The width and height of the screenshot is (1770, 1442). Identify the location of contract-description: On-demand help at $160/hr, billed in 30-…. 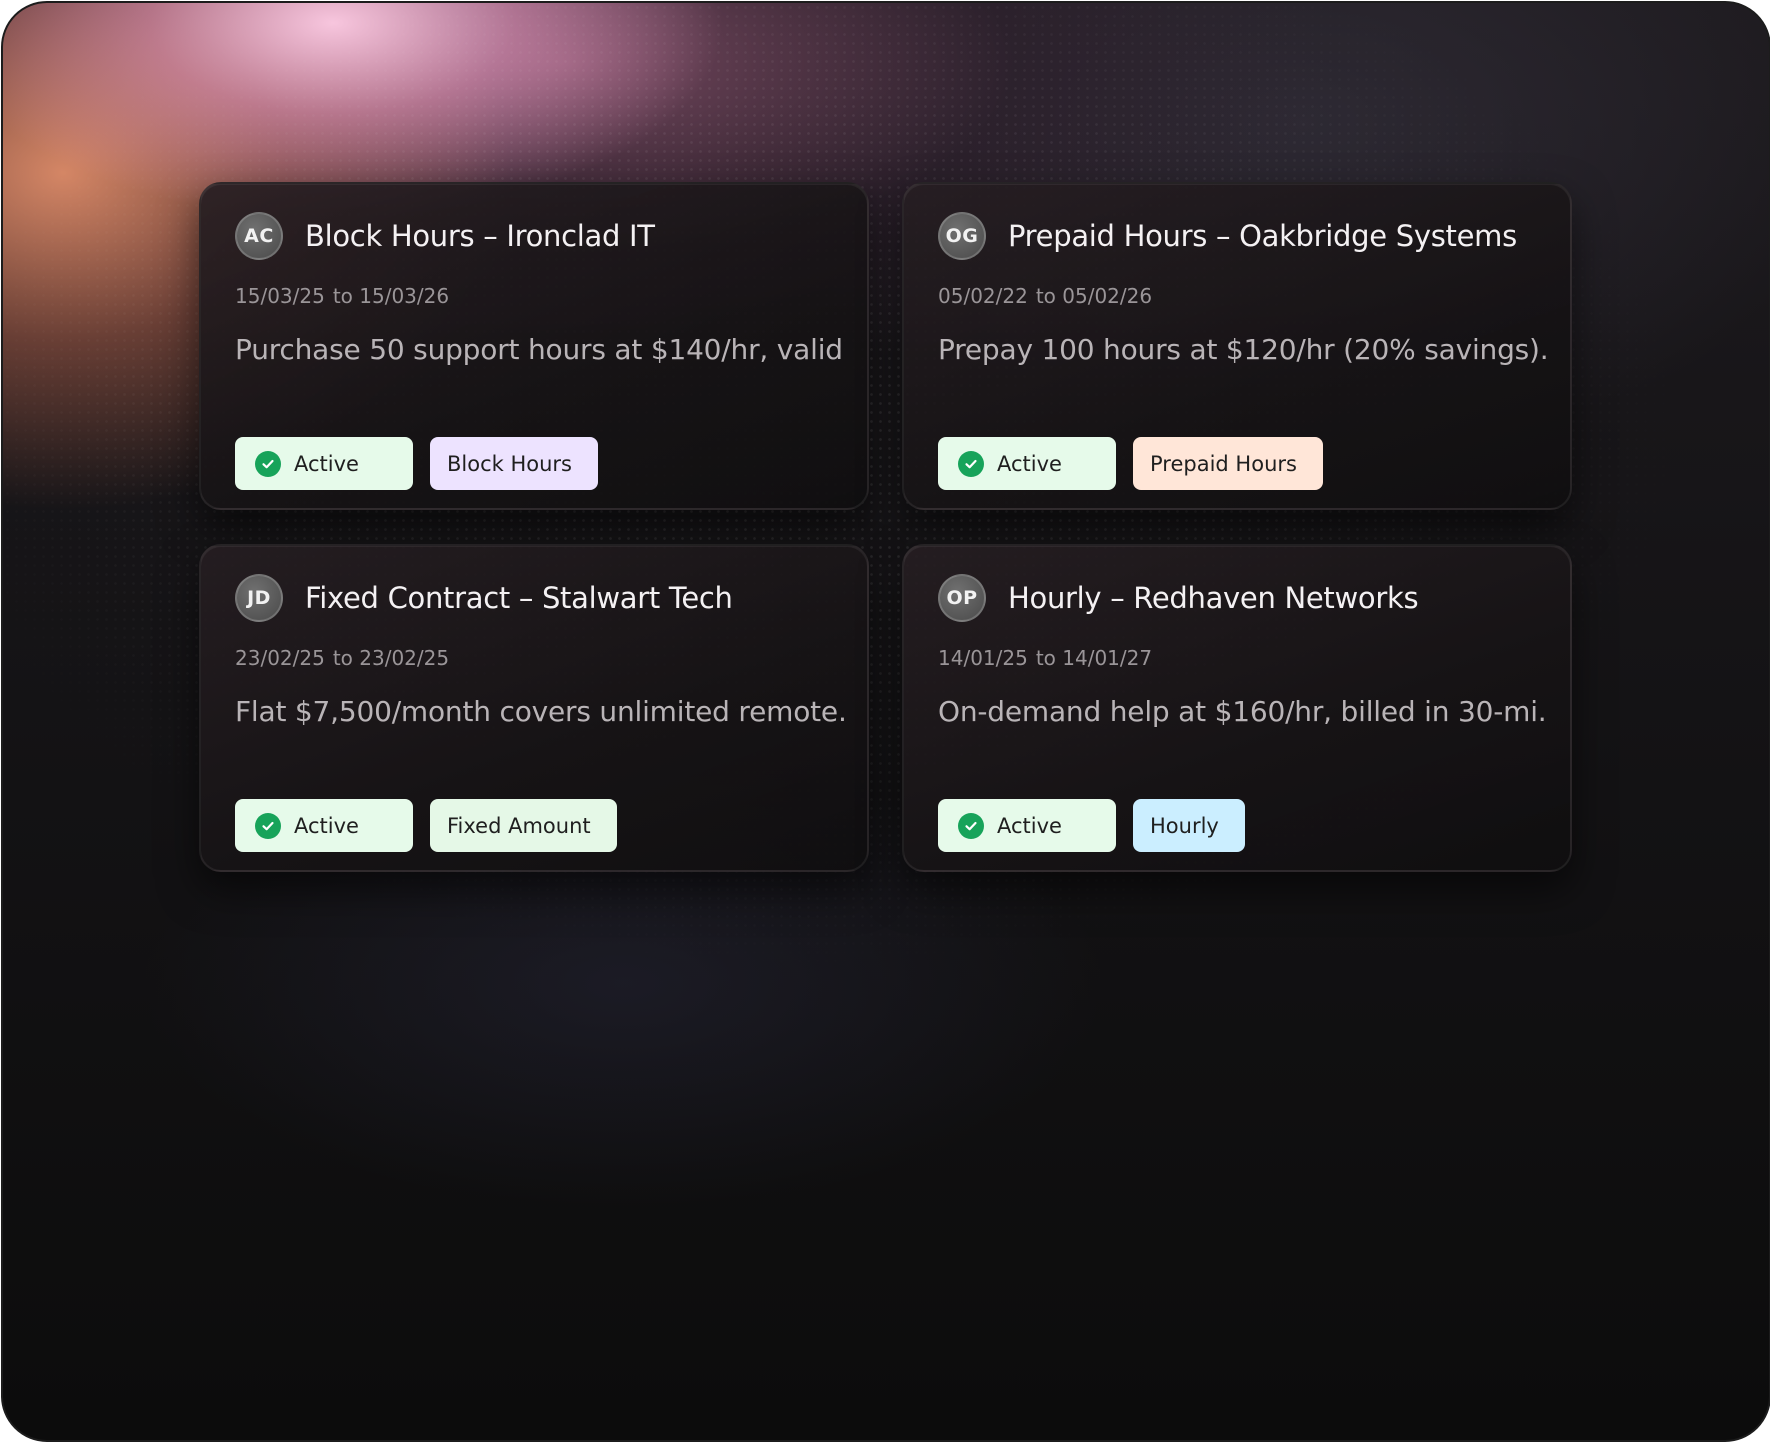
(1243, 711).